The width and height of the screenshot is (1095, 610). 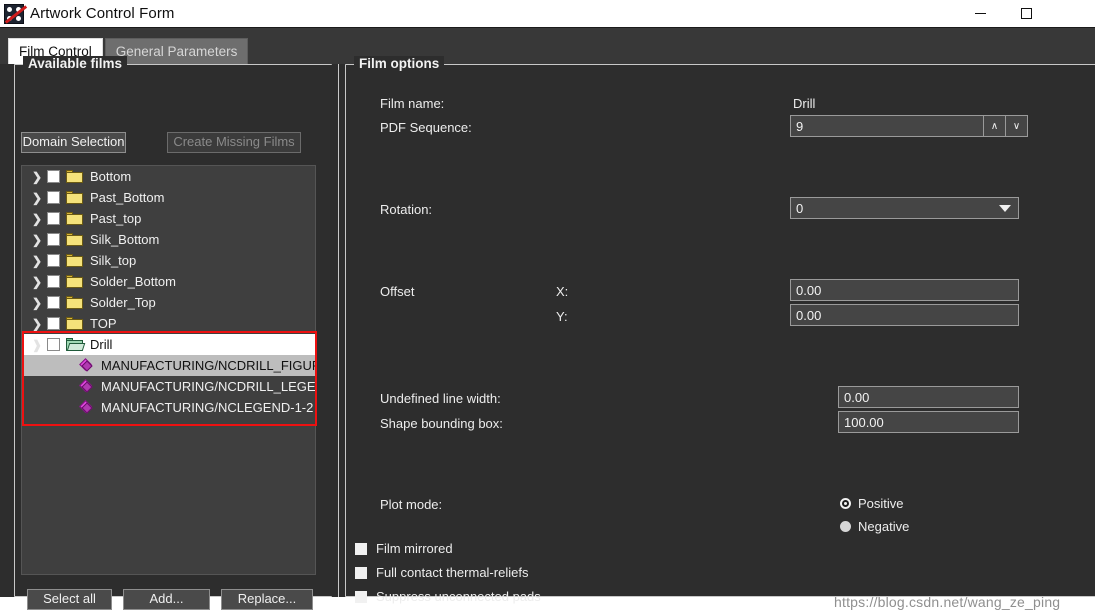 I want to click on tree-item-label: Silk_top, so click(x=113, y=260).